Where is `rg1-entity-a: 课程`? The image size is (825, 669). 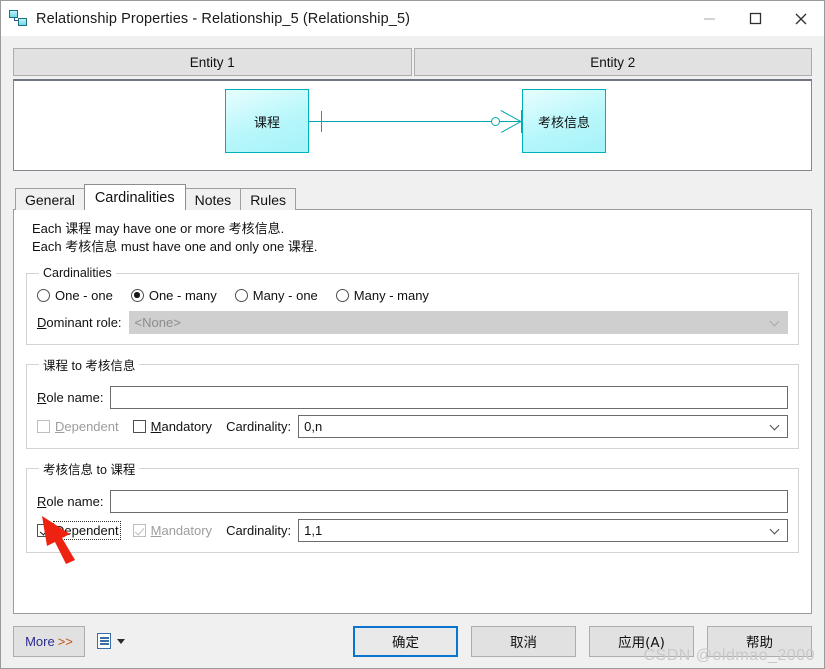
rg1-entity-a: 课程 is located at coordinates (56, 365).